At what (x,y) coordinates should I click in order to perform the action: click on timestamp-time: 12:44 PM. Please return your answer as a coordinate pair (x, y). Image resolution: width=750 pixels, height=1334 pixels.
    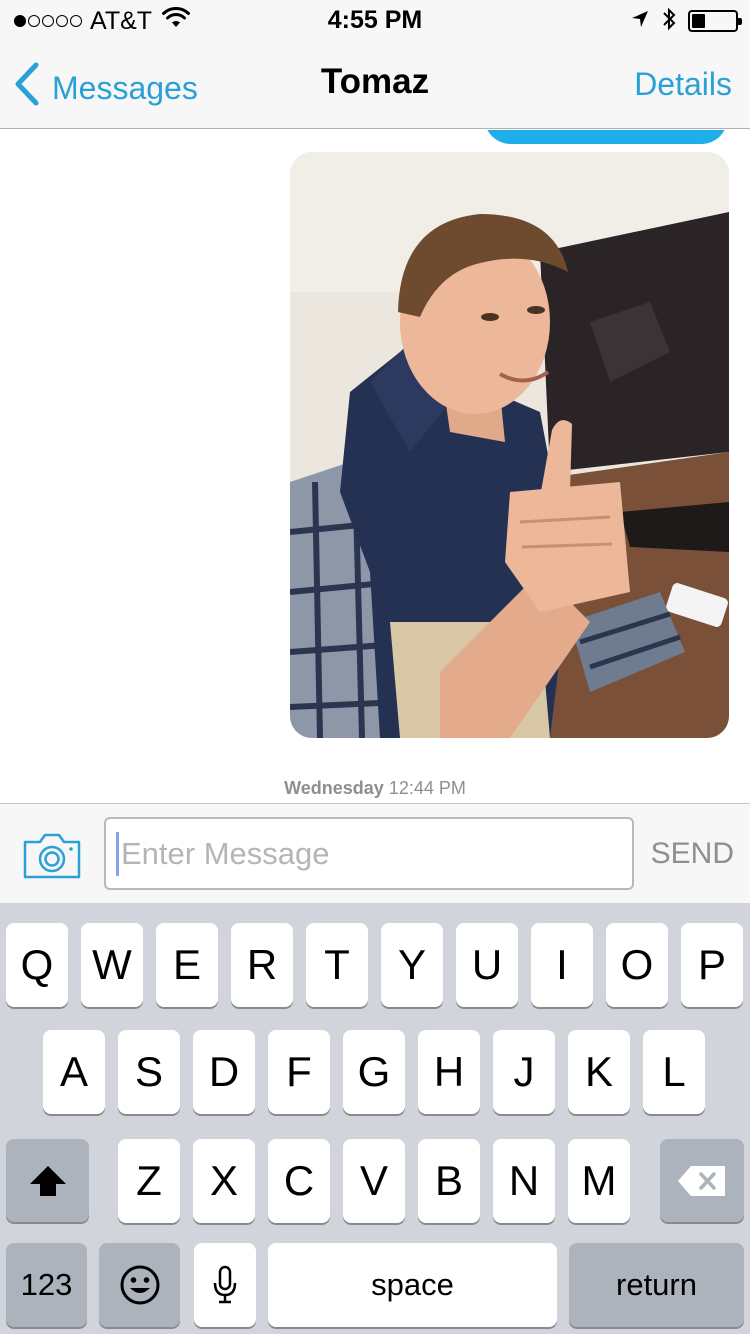
    Looking at the image, I should click on (427, 788).